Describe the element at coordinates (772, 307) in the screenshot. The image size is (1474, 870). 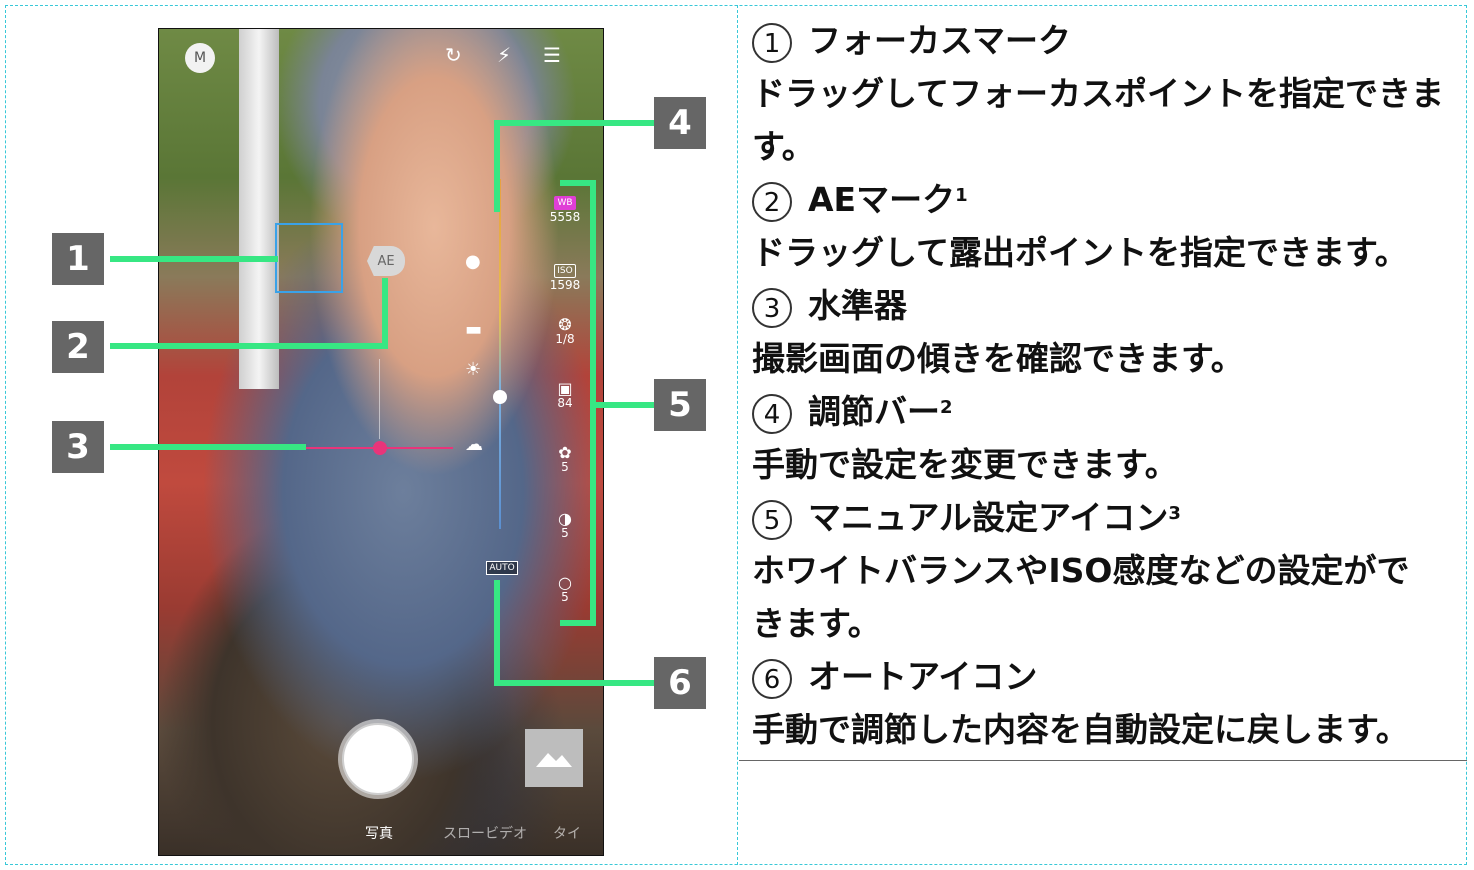
I see `circled-number-3: 3` at that location.